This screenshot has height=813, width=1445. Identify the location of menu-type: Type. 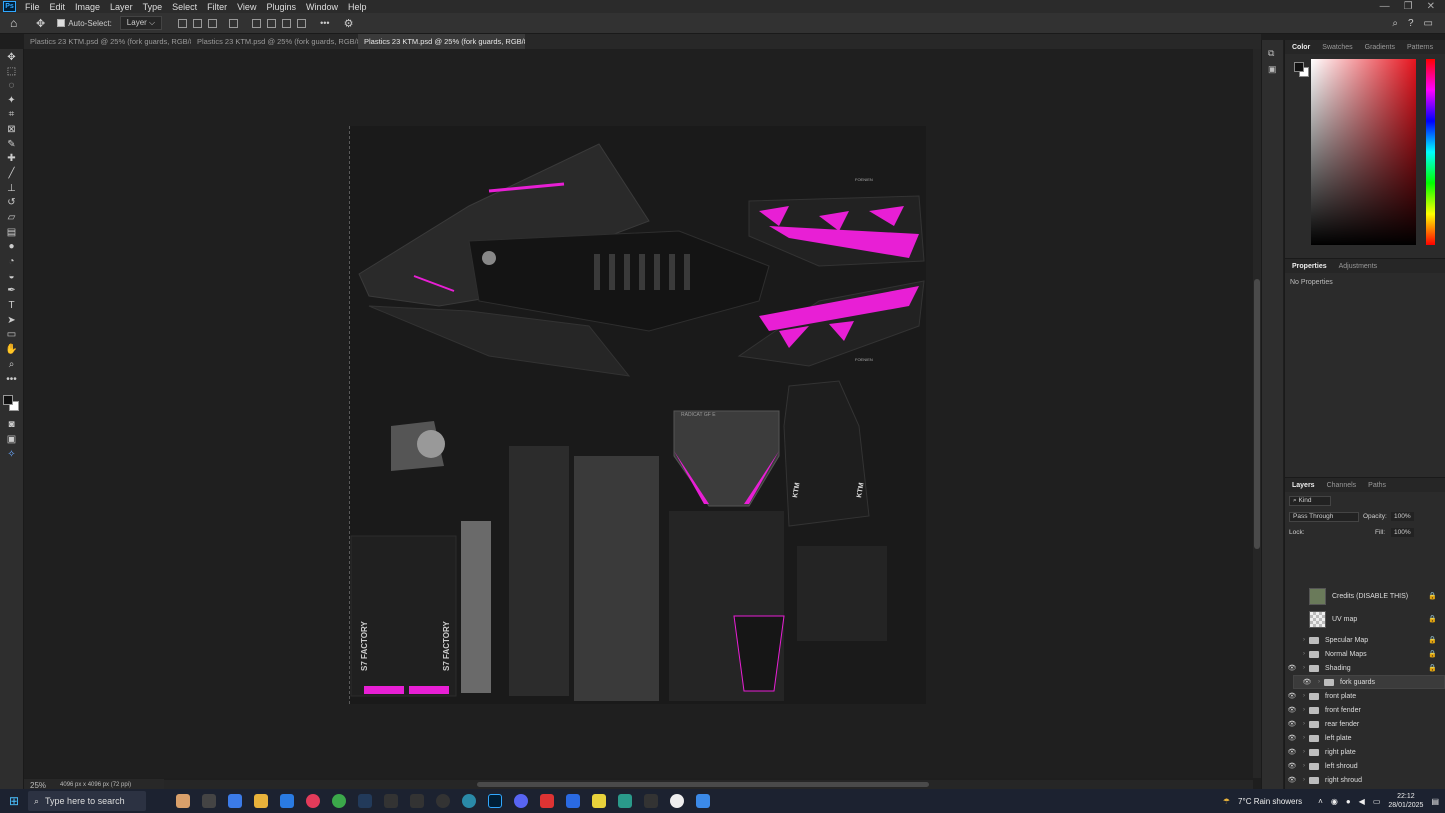
(153, 7).